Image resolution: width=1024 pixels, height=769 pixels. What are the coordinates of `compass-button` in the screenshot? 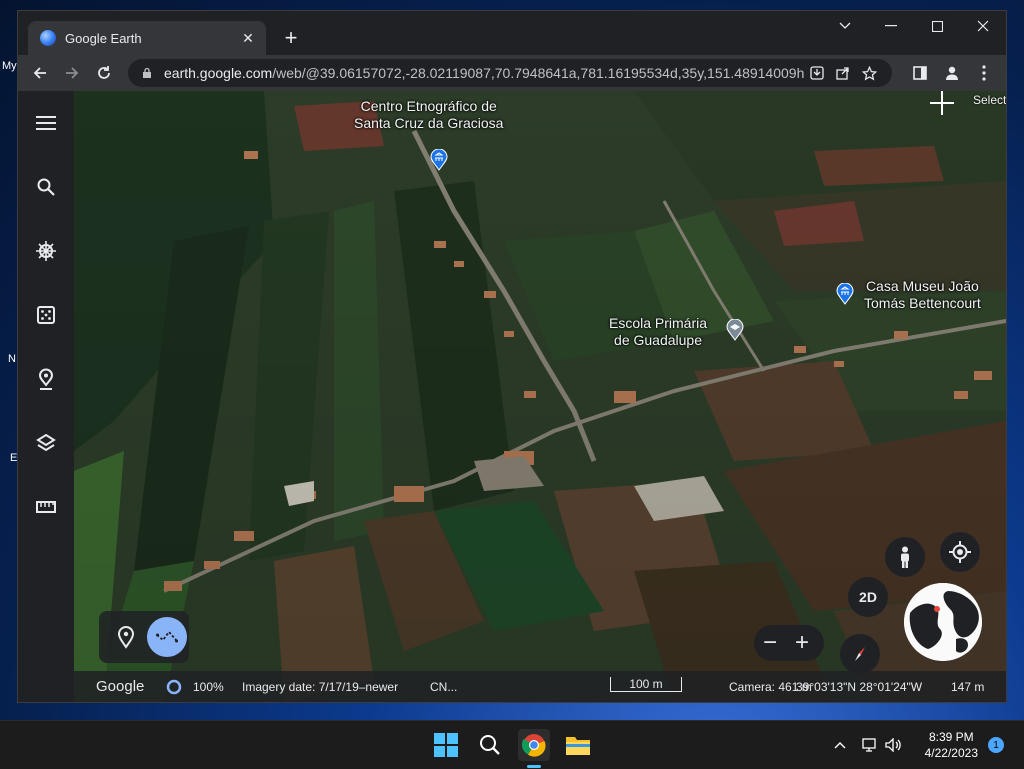 It's located at (860, 654).